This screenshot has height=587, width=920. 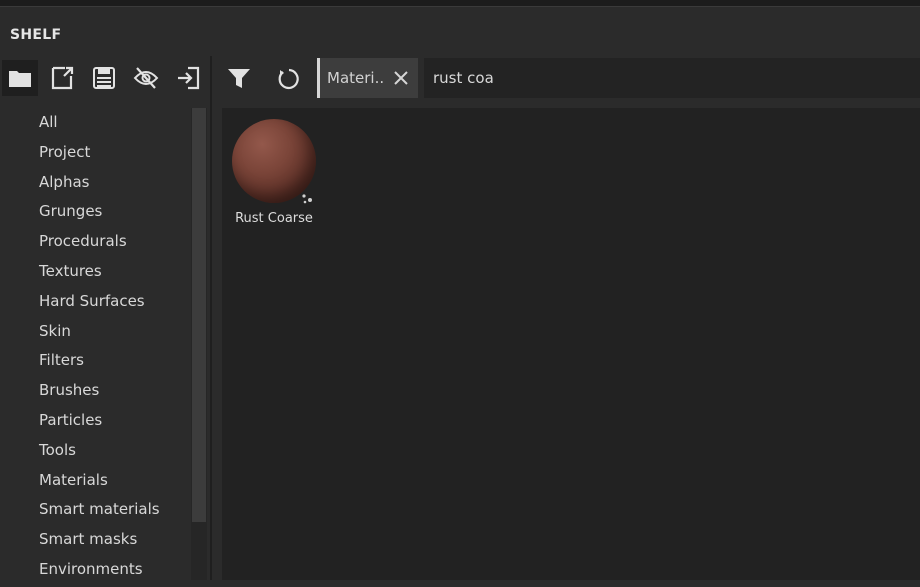 I want to click on folder-icon, so click(x=20, y=79).